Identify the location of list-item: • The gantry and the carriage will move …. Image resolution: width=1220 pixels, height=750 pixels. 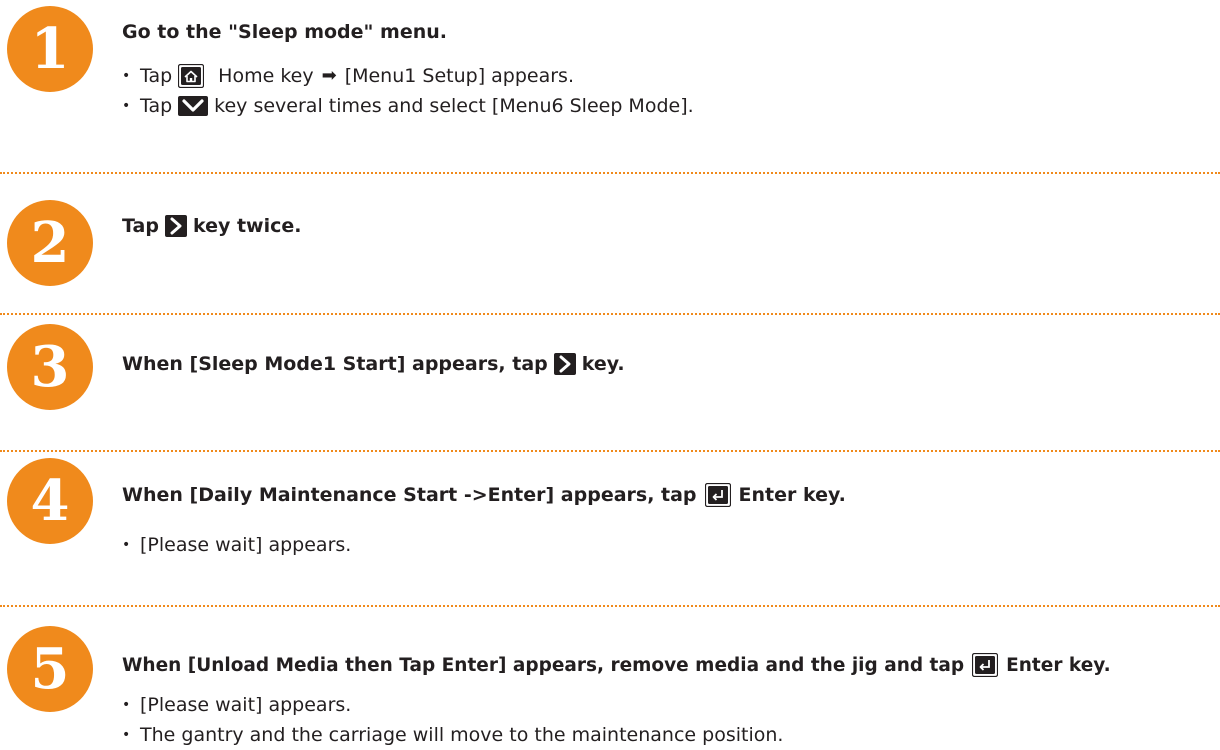
(453, 735).